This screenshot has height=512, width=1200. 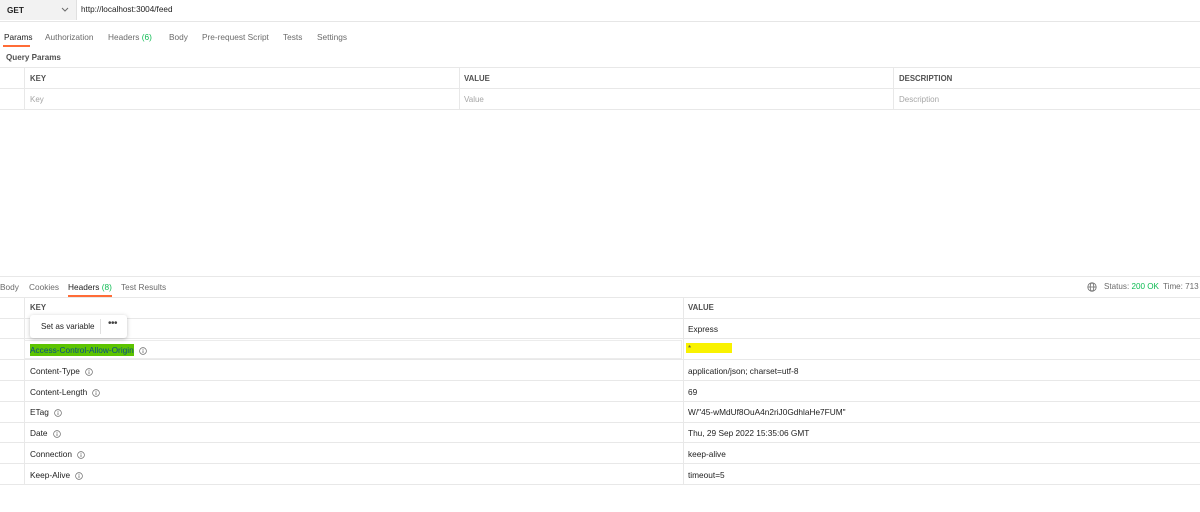 I want to click on header-key-label: Content-Type, so click(x=55, y=371).